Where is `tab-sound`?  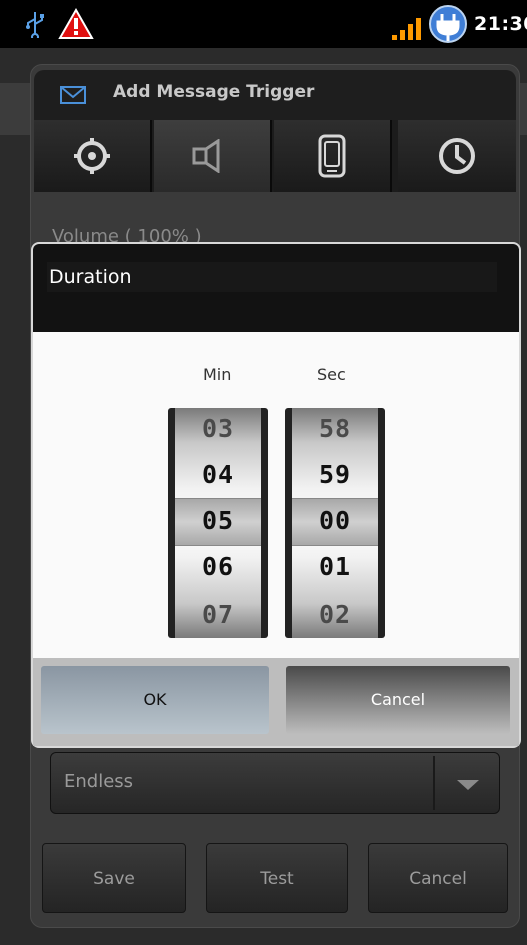 tab-sound is located at coordinates (213, 156).